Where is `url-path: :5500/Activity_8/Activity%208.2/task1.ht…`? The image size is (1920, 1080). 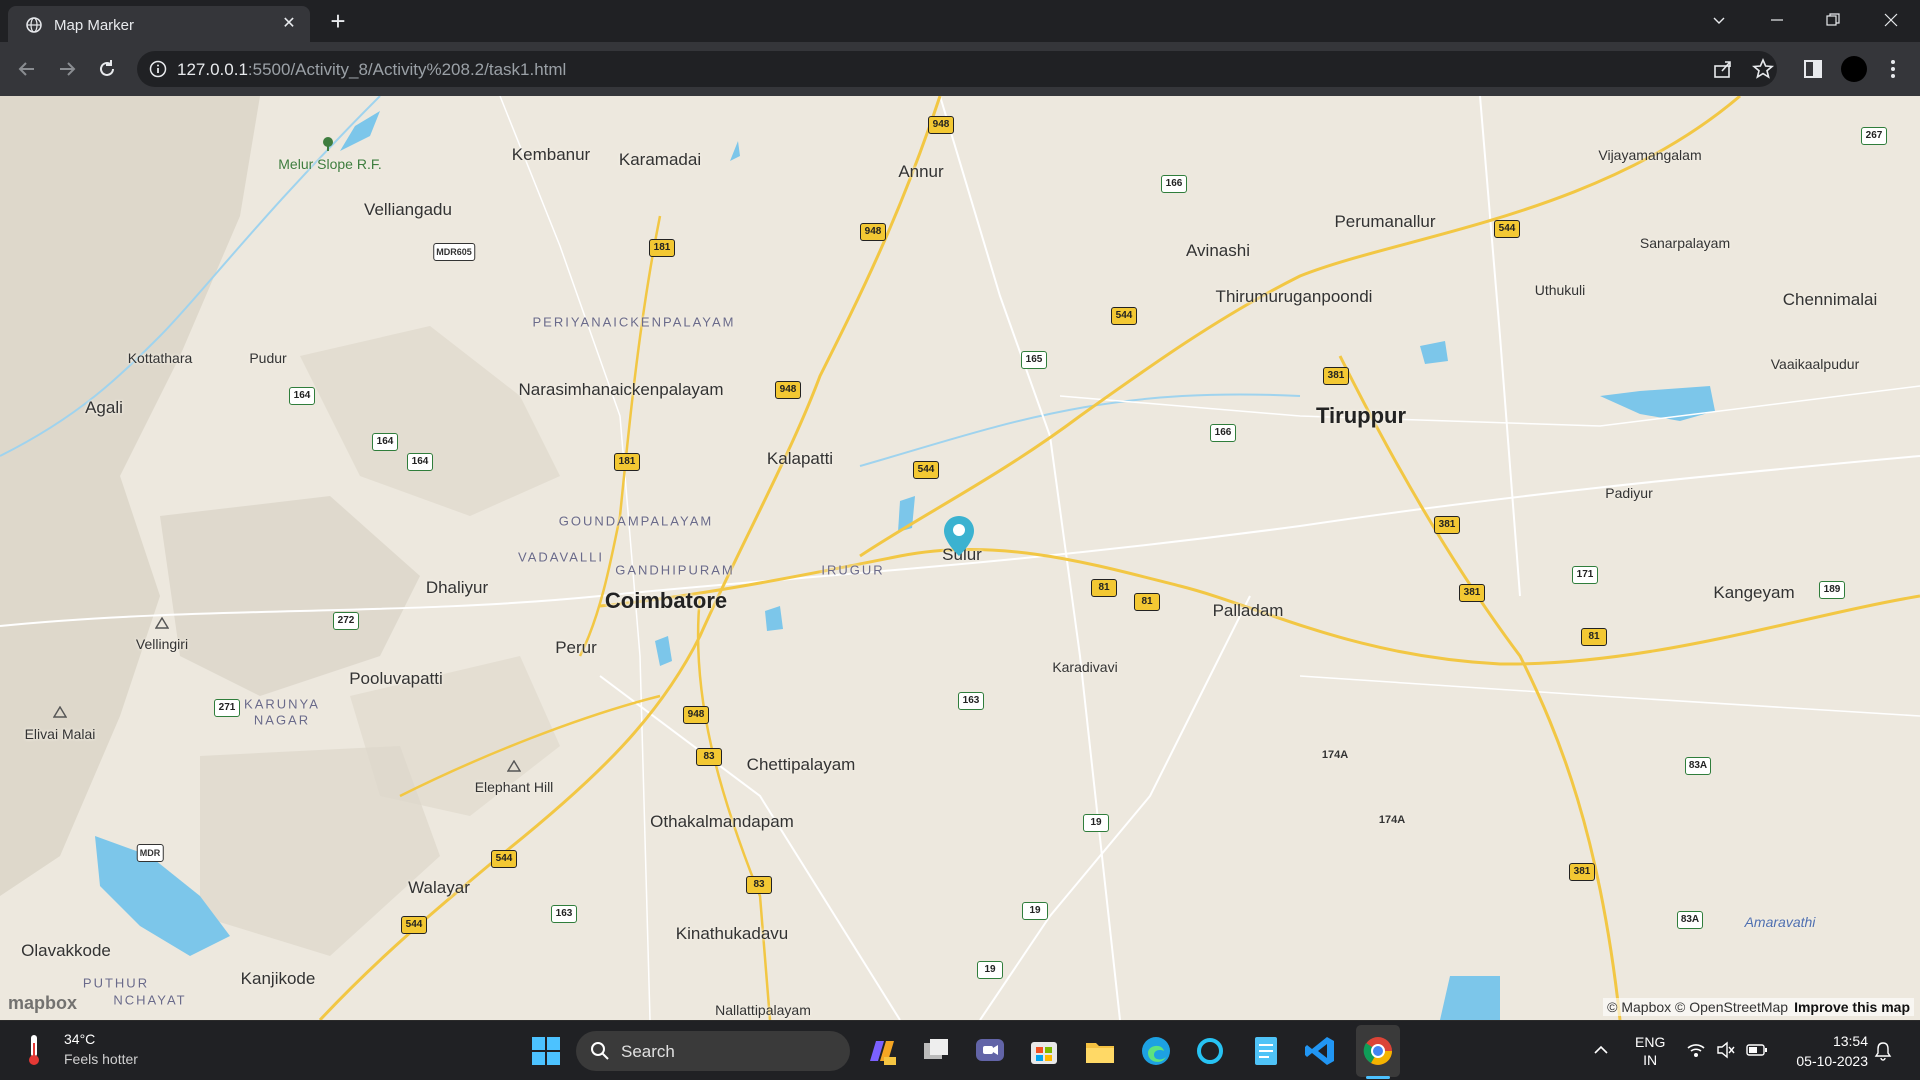
url-path: :5500/Activity_8/Activity%208.2/task1.ht… is located at coordinates (407, 69).